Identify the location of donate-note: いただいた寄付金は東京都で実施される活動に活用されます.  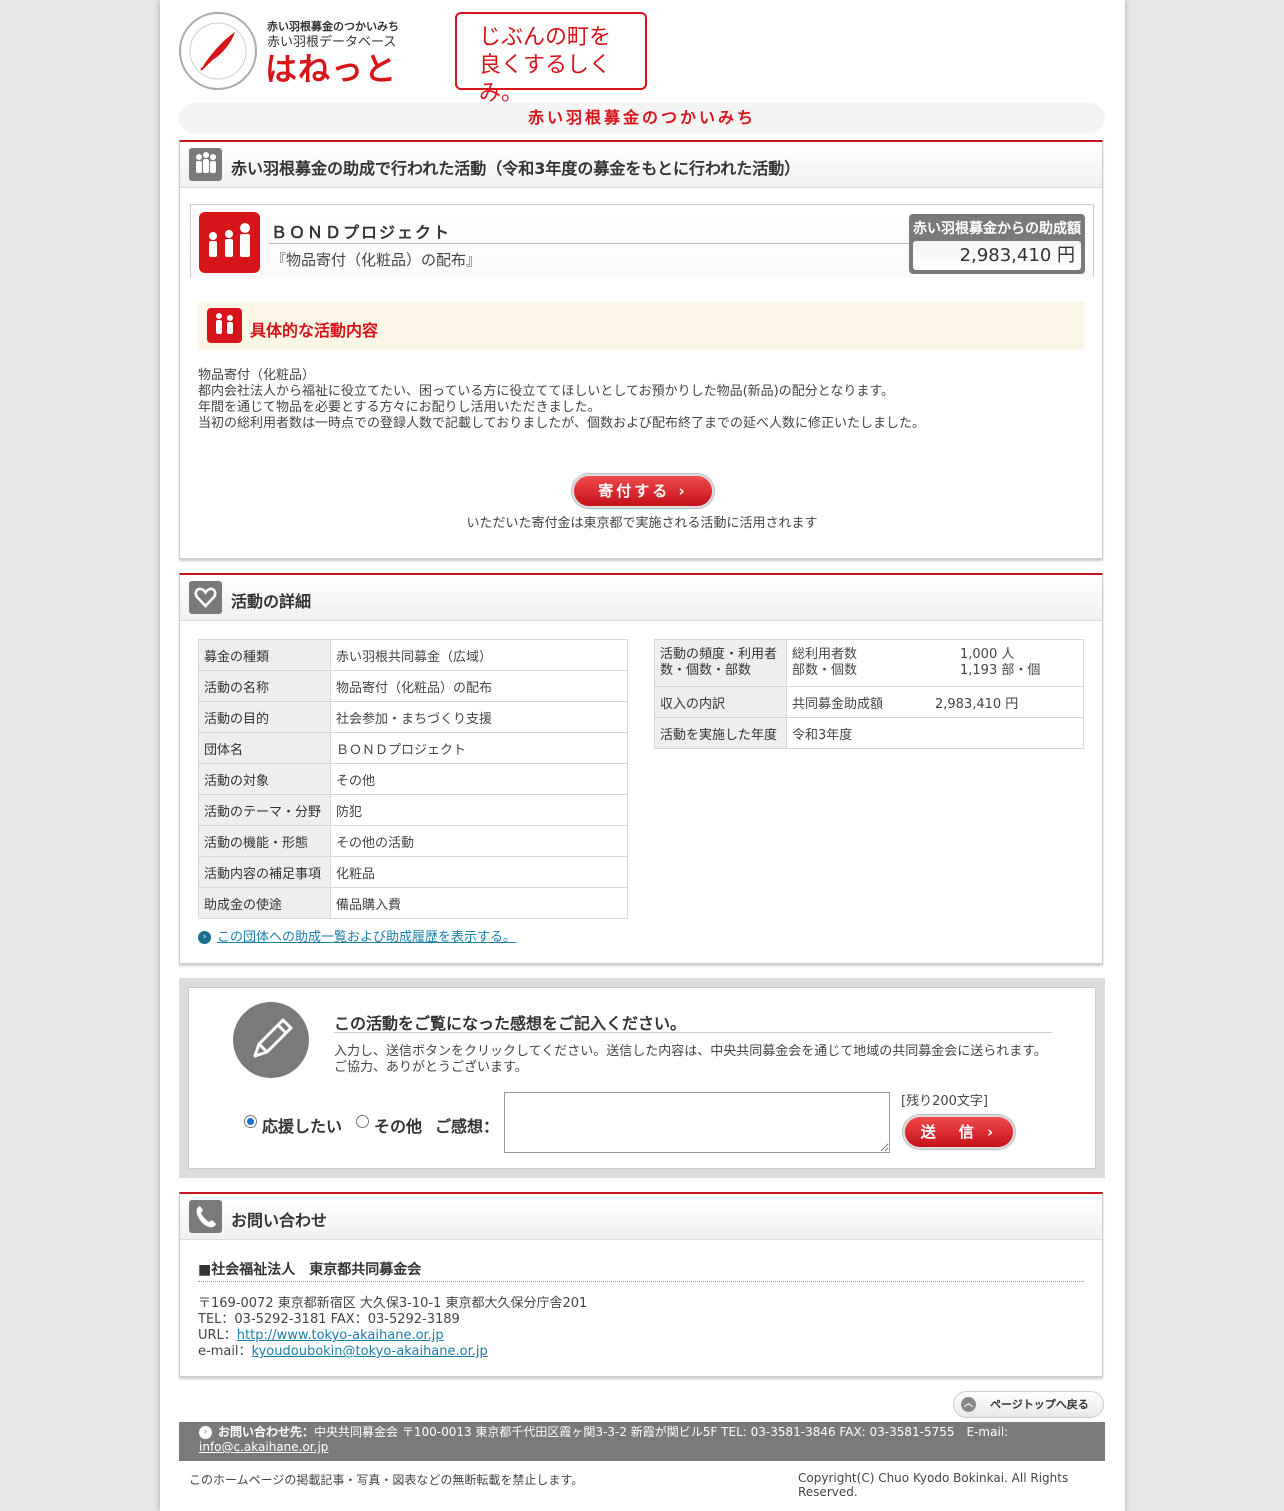
(642, 523).